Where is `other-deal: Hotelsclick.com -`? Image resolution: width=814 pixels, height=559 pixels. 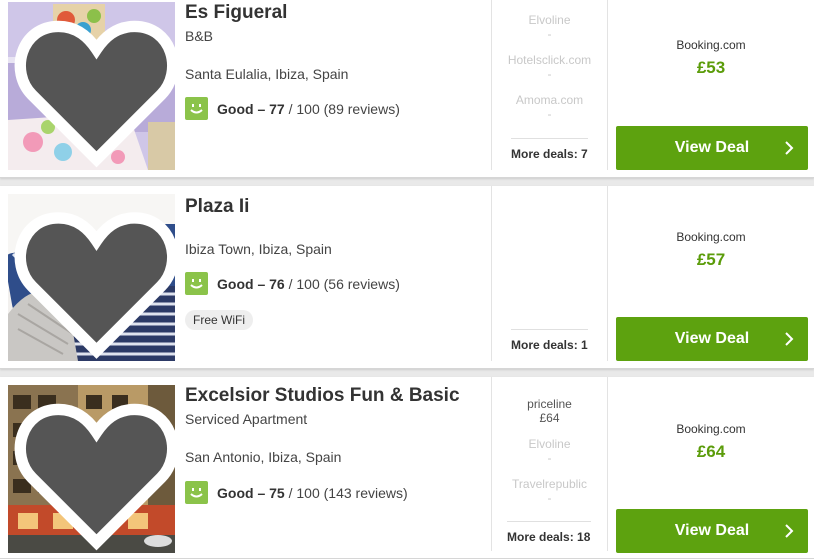
other-deal: Hotelsclick.com - is located at coordinates (549, 67).